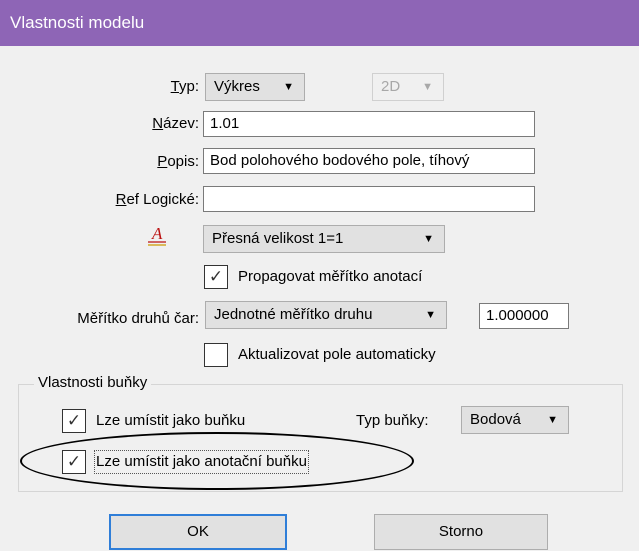 Image resolution: width=639 pixels, height=551 pixels. I want to click on place-as-annotation-cell-checkbox: ✓, so click(74, 462).